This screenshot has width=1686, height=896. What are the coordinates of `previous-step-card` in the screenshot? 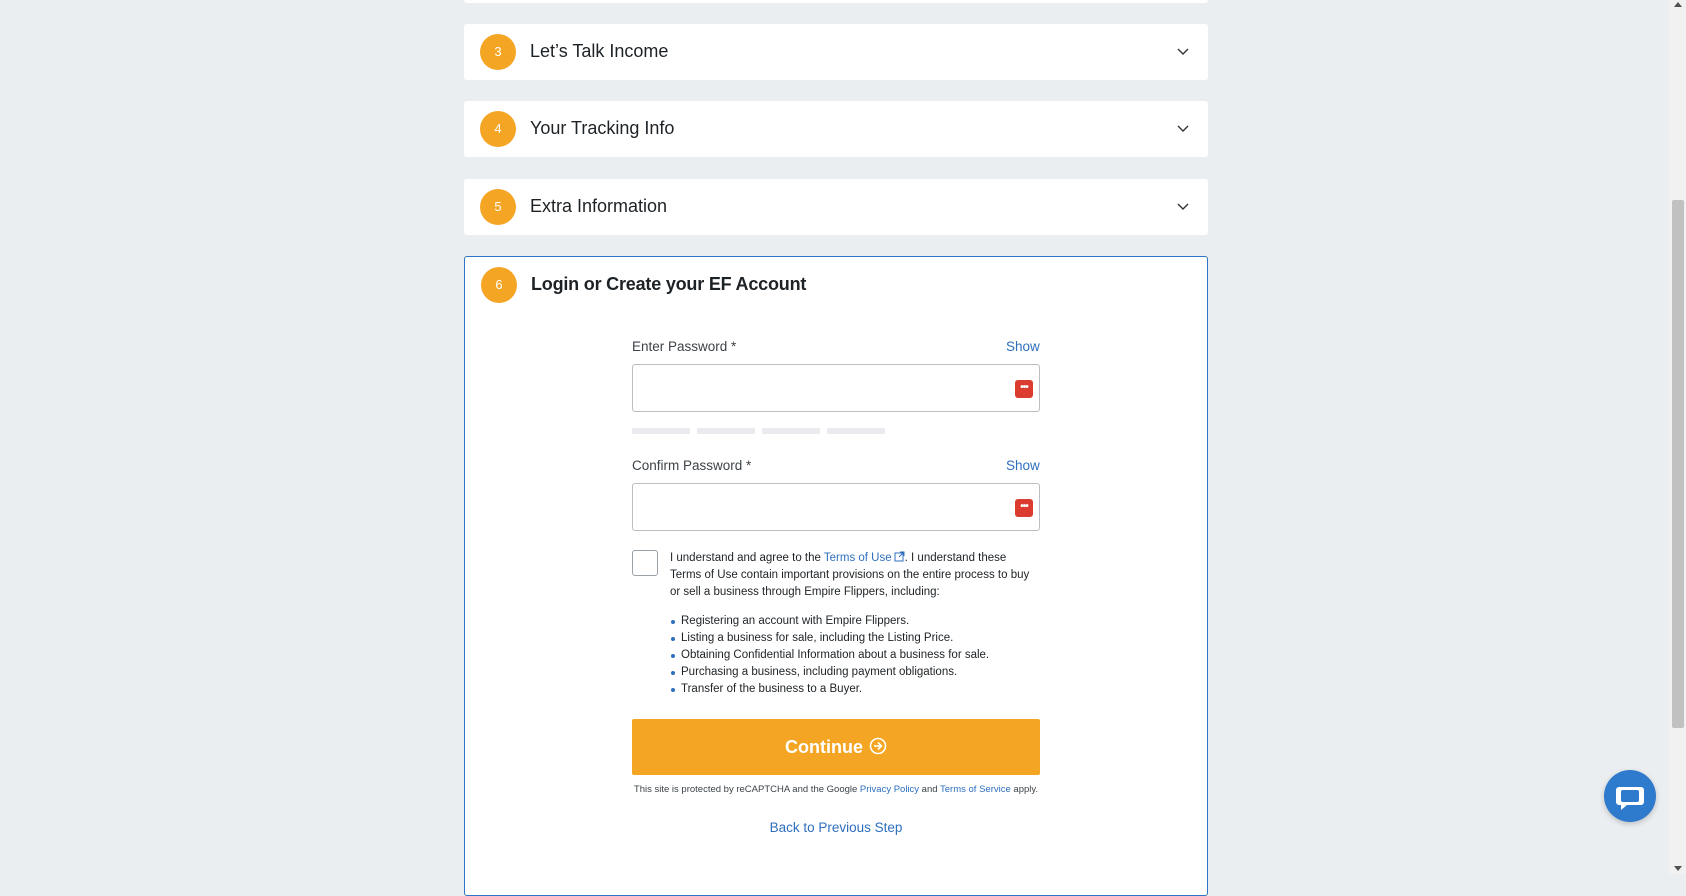 It's located at (836, 1).